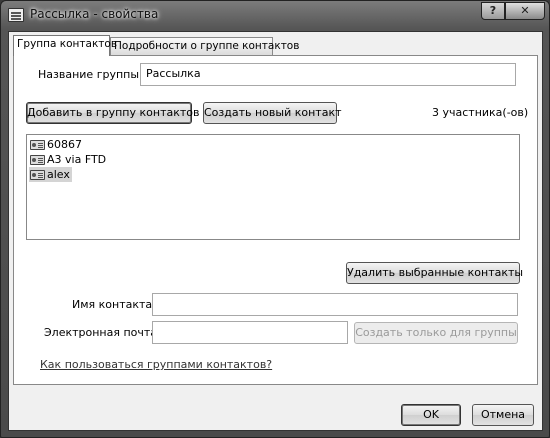 The width and height of the screenshot is (550, 438). I want to click on create-for-group-only-button: Создать только для группы, so click(436, 333).